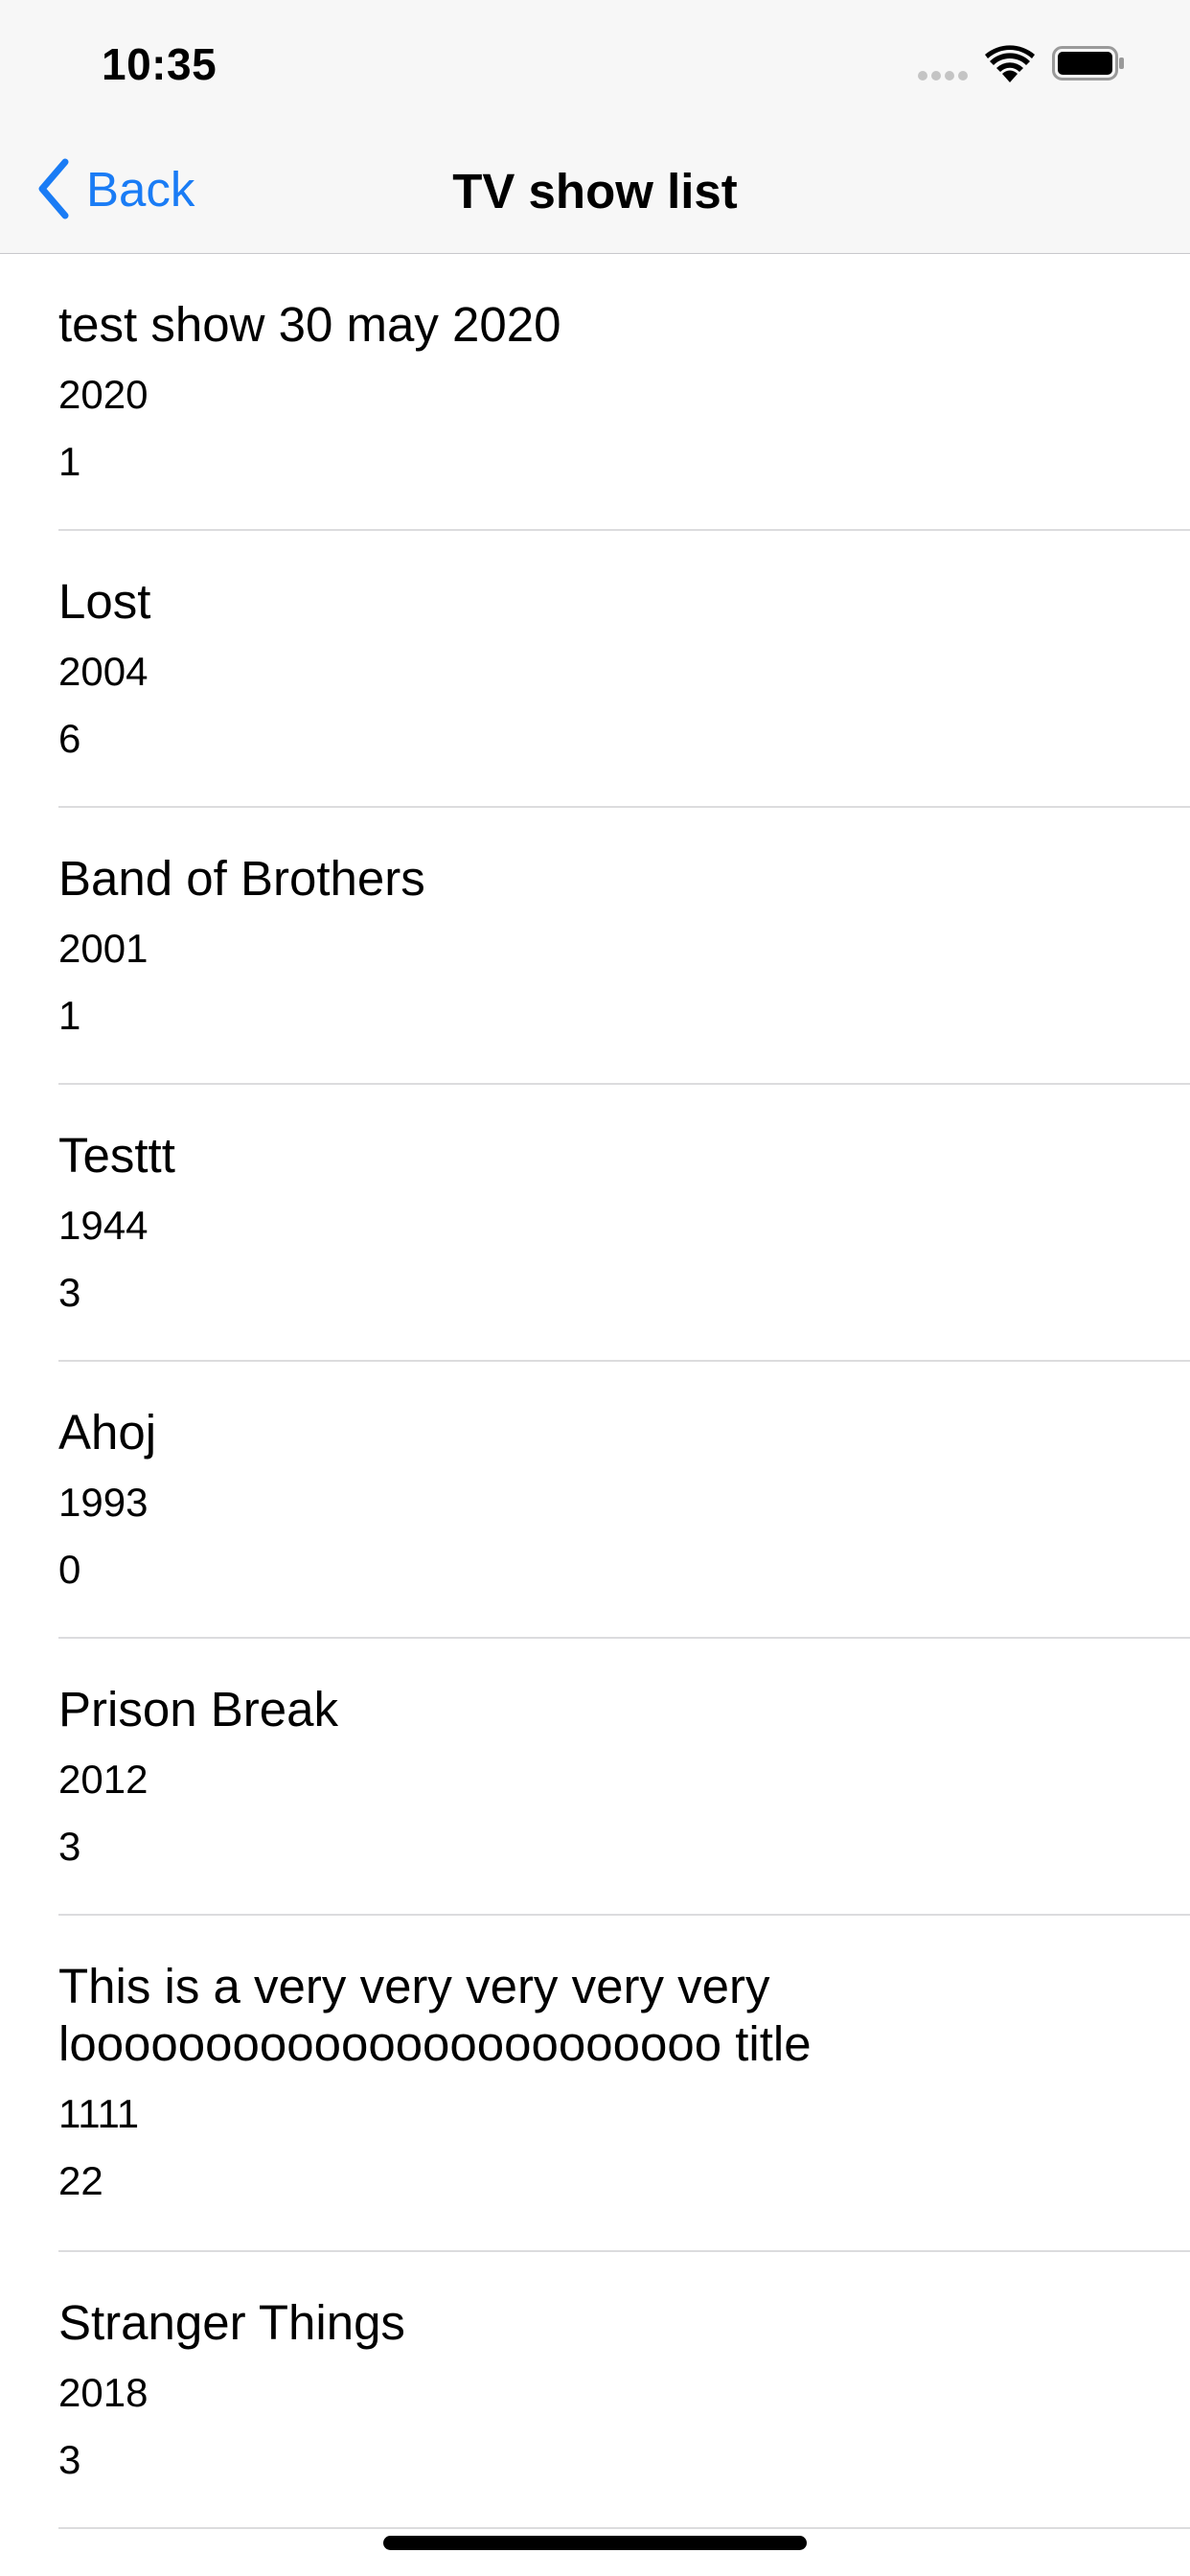 The width and height of the screenshot is (1190, 2576). What do you see at coordinates (1088, 63) in the screenshot?
I see `battery-icon` at bounding box center [1088, 63].